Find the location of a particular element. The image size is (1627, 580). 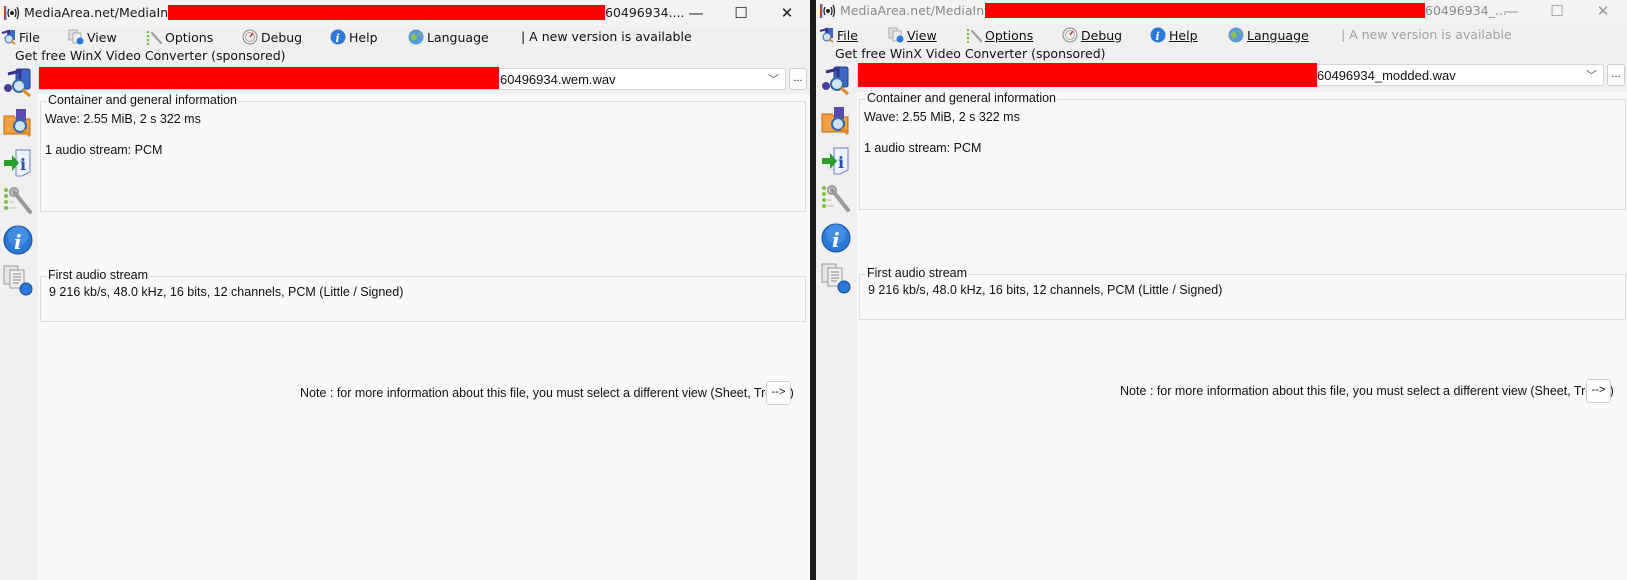

file-select-combo: 60496934_modded.wav ﹀ is located at coordinates (1230, 75).